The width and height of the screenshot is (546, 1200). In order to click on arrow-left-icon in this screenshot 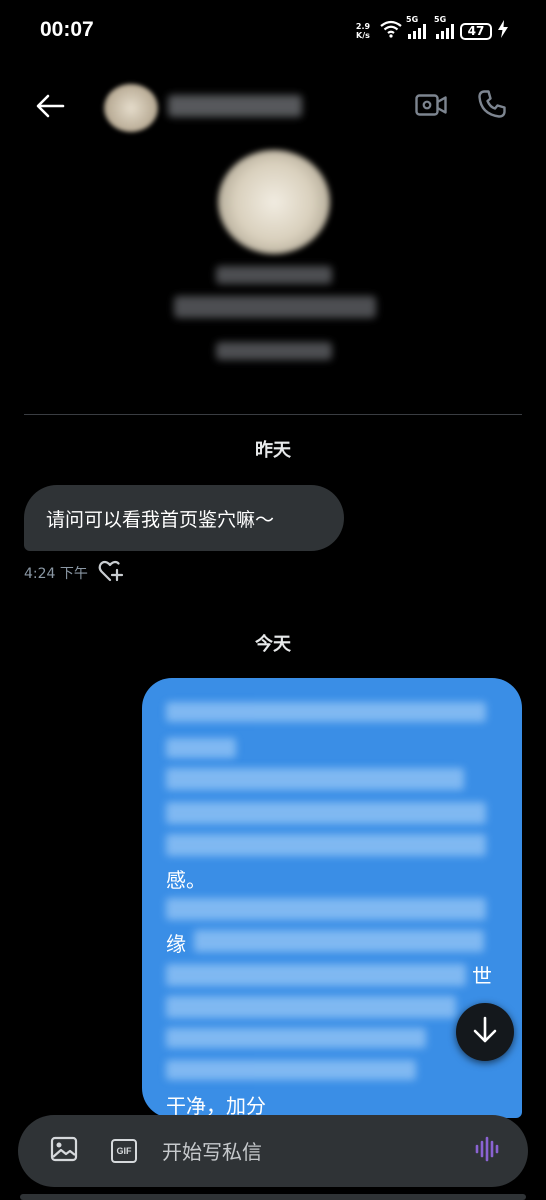, I will do `click(50, 108)`.